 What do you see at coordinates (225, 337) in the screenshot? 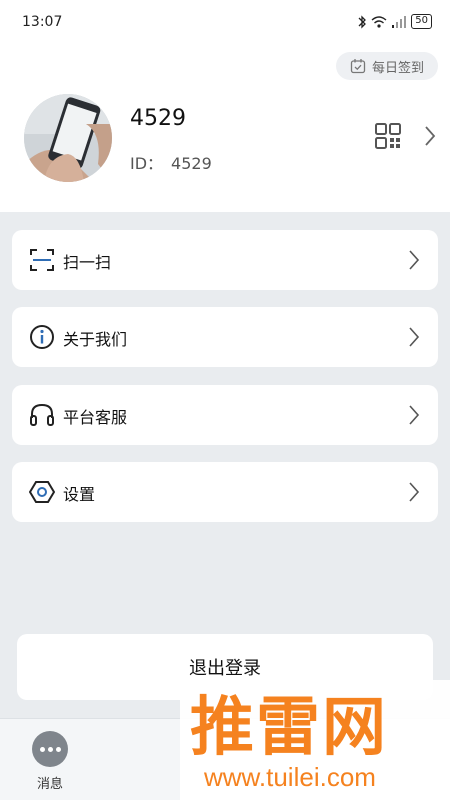
I see `menu-item-about: 关于我们` at bounding box center [225, 337].